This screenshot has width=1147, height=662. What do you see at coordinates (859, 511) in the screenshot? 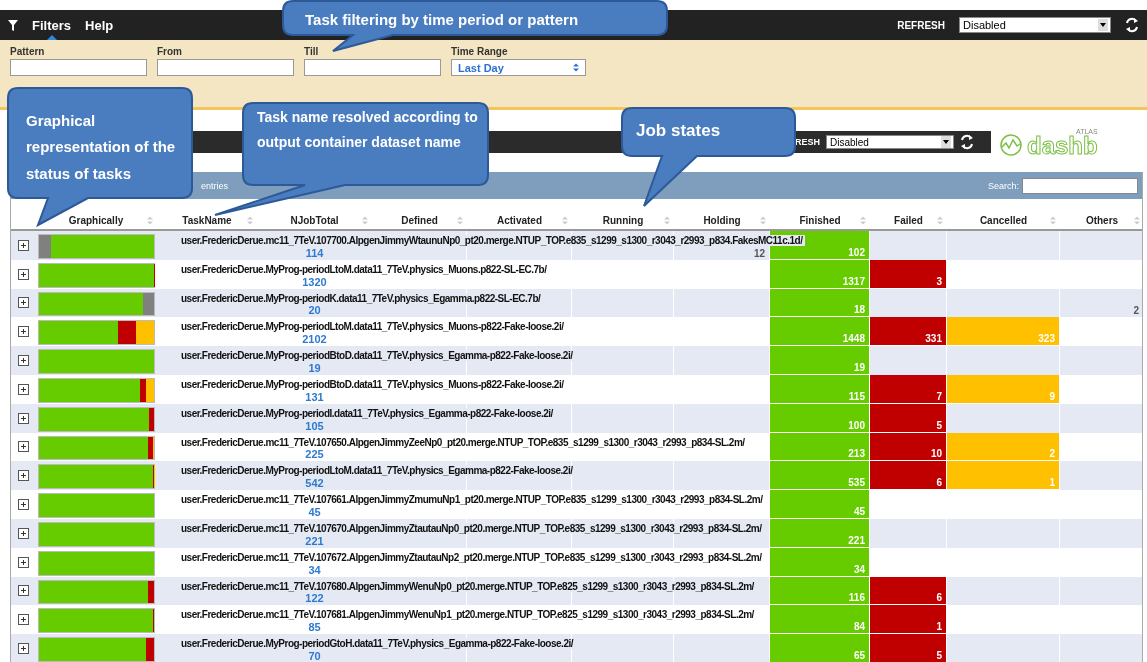
I see `job-count: 45` at bounding box center [859, 511].